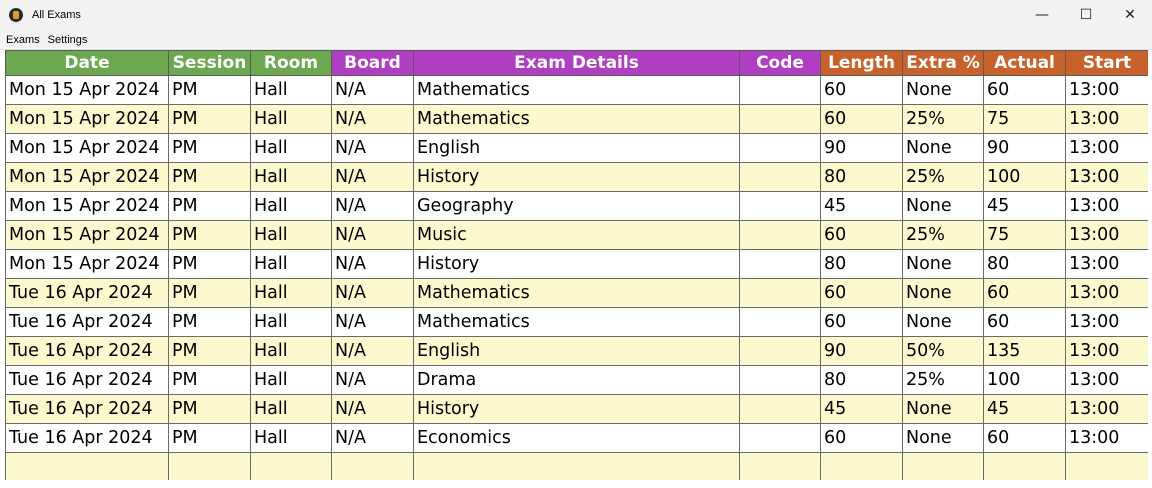 This screenshot has height=488, width=1152. What do you see at coordinates (1024, 177) in the screenshot?
I see `cell-actual: 100` at bounding box center [1024, 177].